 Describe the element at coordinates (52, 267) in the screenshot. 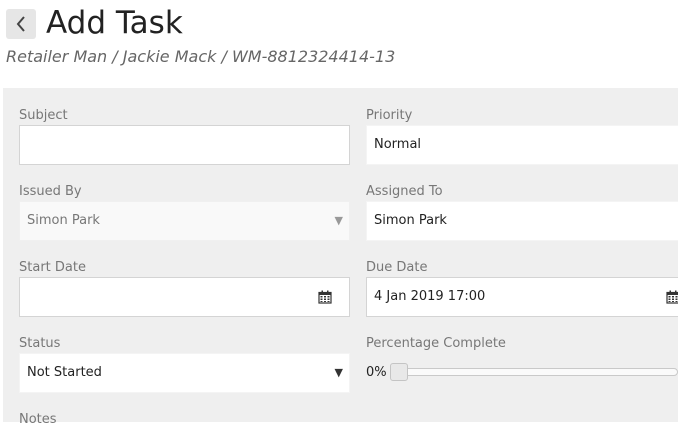

I see `start-date-label: Start Date` at that location.